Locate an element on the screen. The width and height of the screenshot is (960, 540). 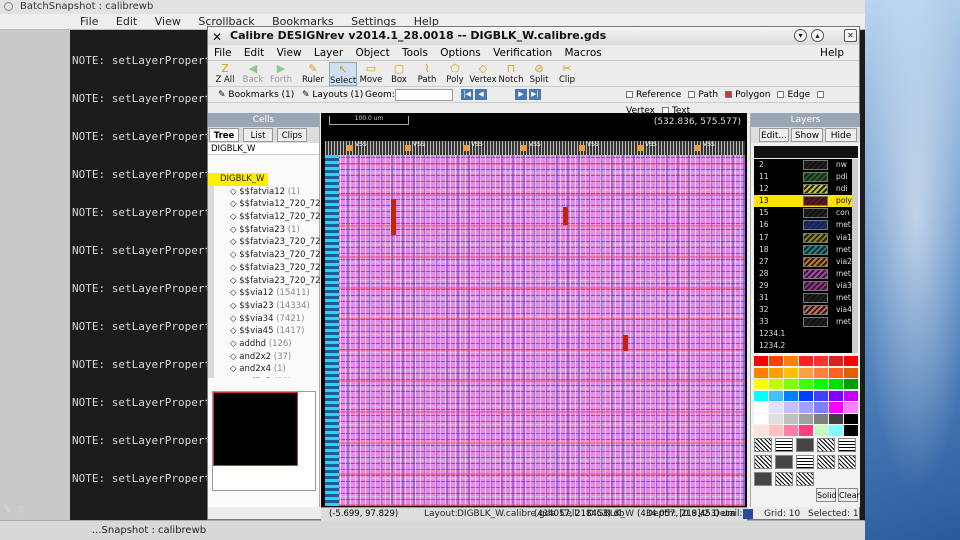
tool-forth-button: ▶ Forth is located at coordinates (281, 74).